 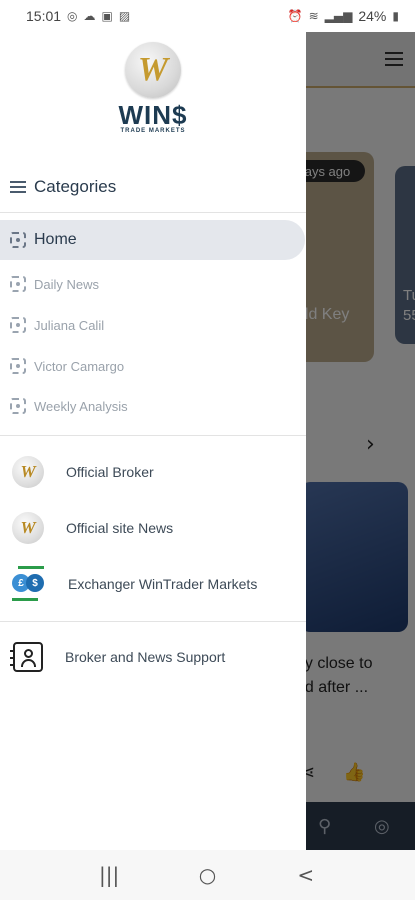 I want to click on drawer-item-juliana-calil: Juliana Calil, so click(x=57, y=325).